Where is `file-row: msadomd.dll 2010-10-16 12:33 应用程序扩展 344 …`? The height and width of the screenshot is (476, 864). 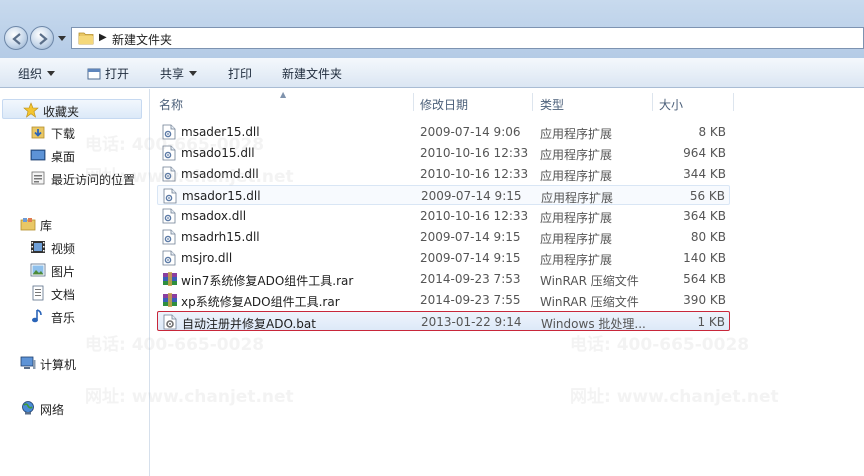
file-row: msadomd.dll 2010-10-16 12:33 应用程序扩展 344 … is located at coordinates (443, 174).